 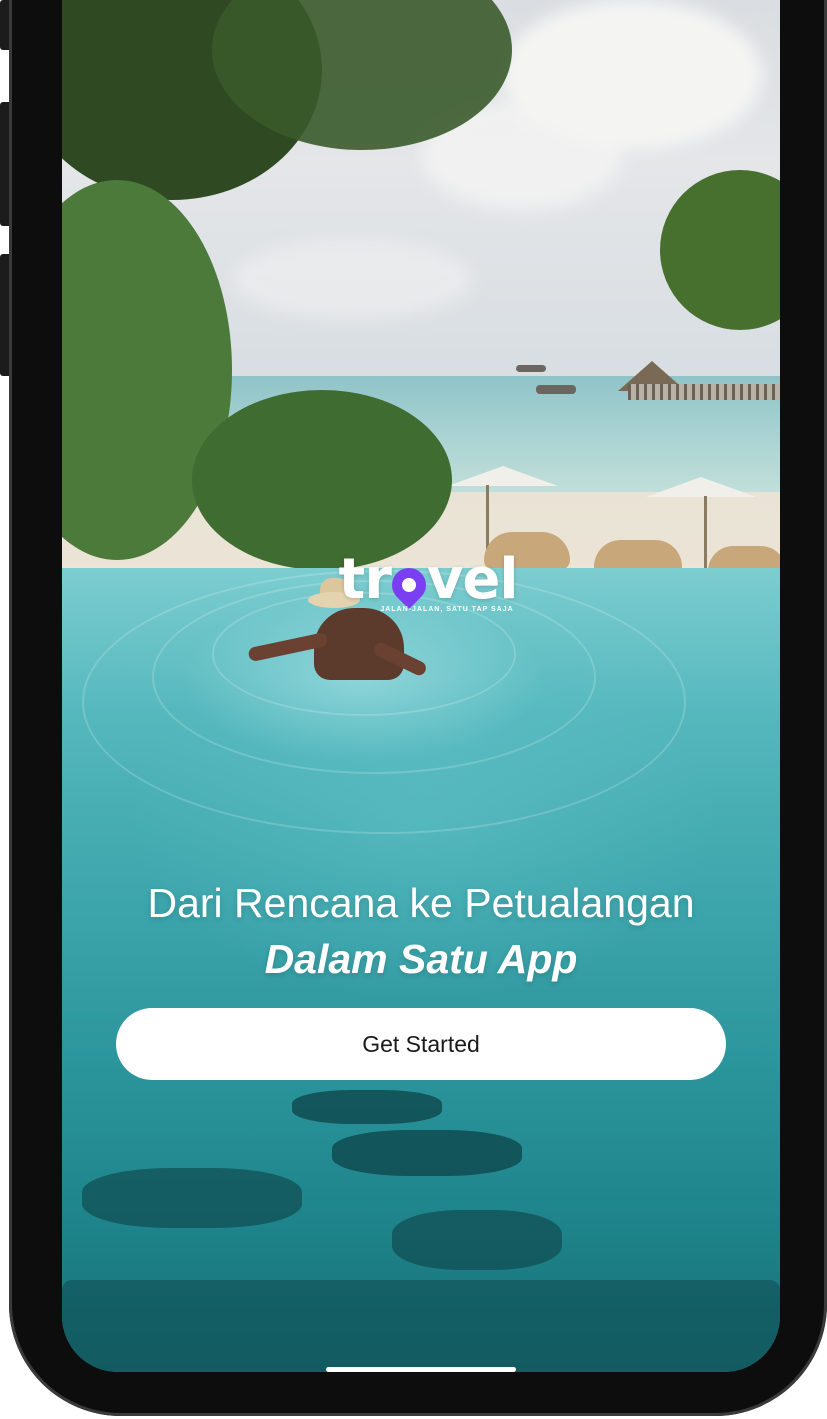 What do you see at coordinates (704, 392) in the screenshot?
I see `photo-pier` at bounding box center [704, 392].